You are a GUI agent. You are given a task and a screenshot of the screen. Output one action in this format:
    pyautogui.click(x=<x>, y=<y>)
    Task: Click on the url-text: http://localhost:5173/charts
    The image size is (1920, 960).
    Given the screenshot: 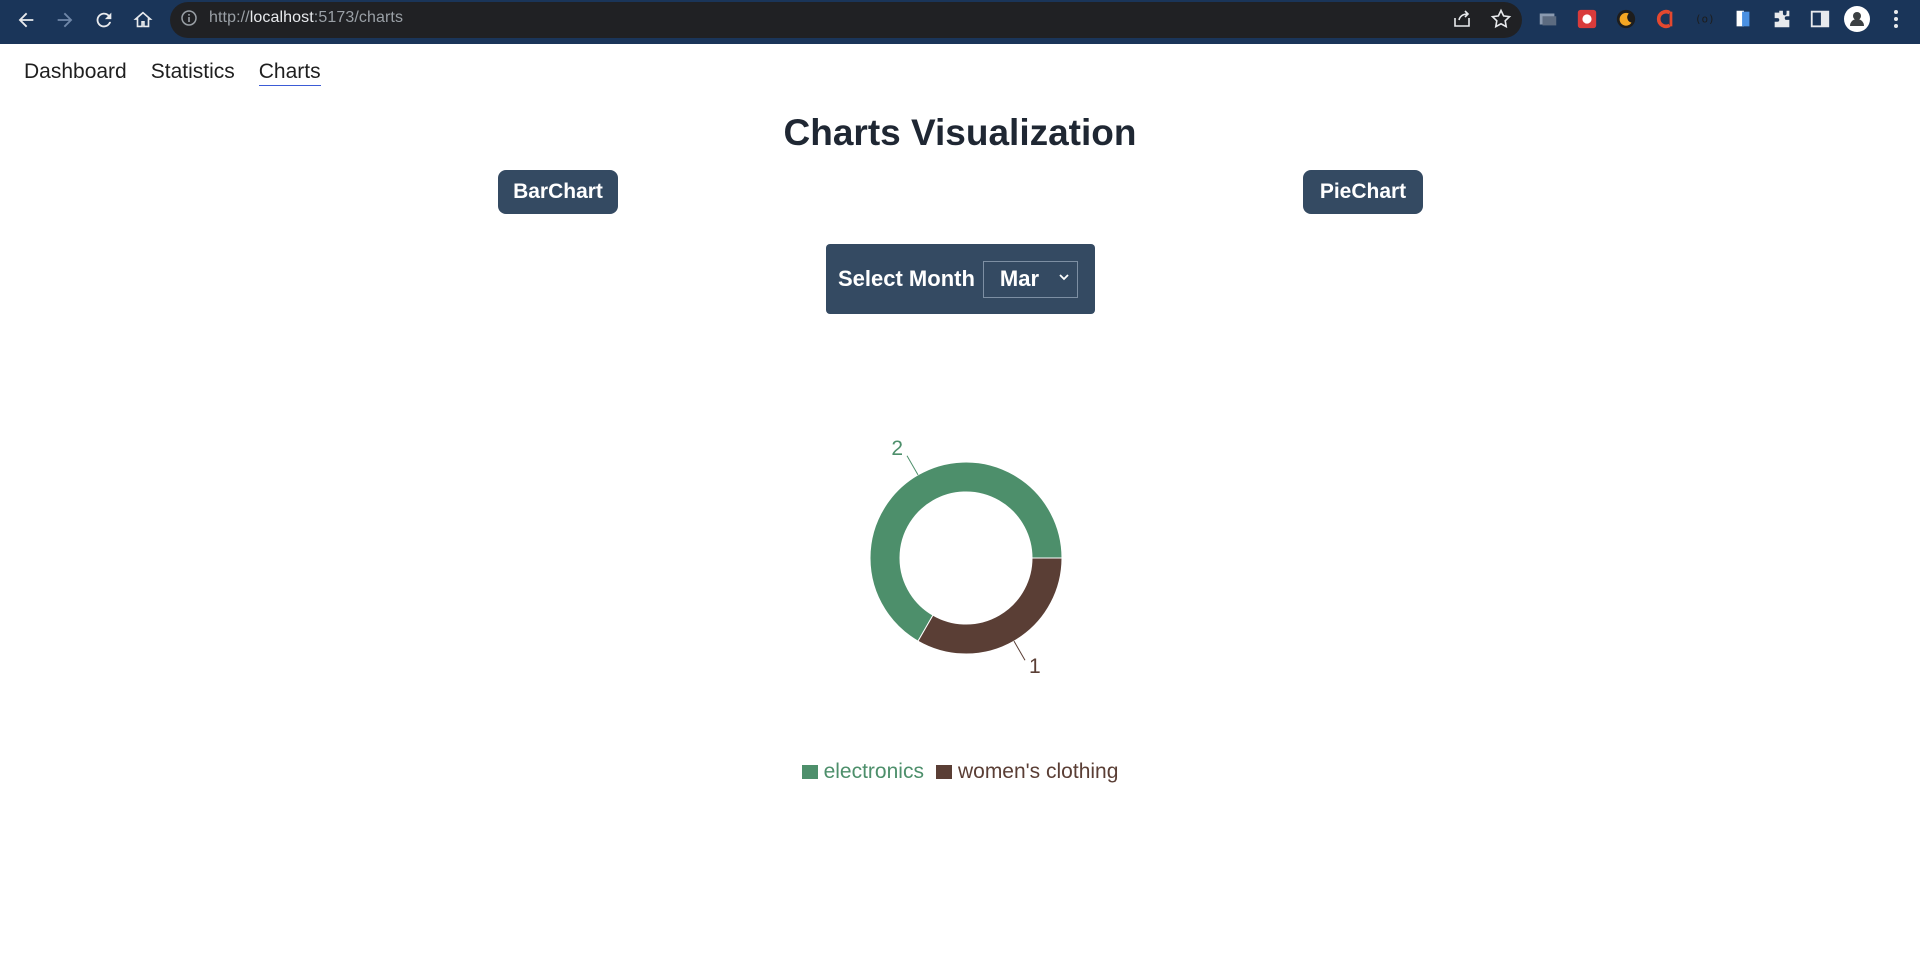 What is the action you would take?
    pyautogui.click(x=306, y=18)
    